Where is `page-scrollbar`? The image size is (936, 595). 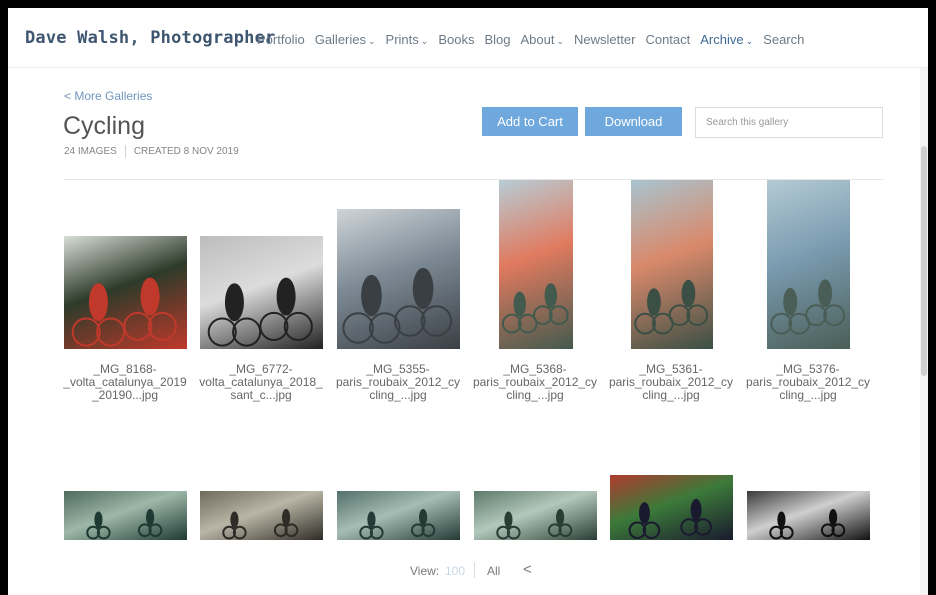
page-scrollbar is located at coordinates (924, 331).